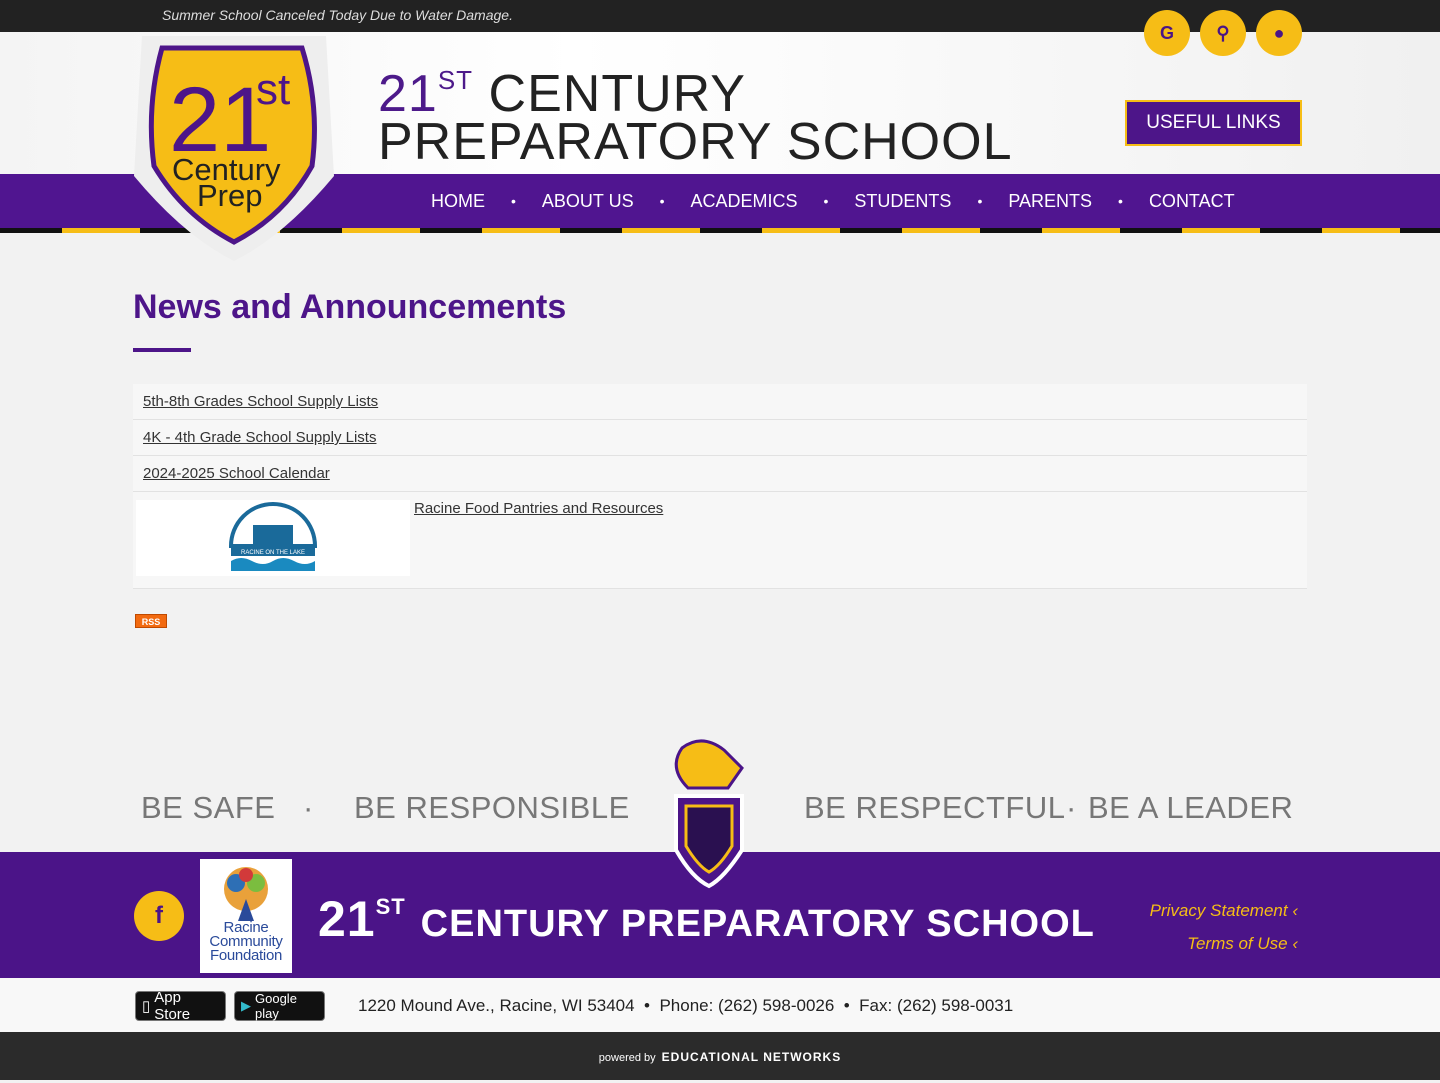  I want to click on phone: Phone: (262) 598-0026, so click(747, 1005).